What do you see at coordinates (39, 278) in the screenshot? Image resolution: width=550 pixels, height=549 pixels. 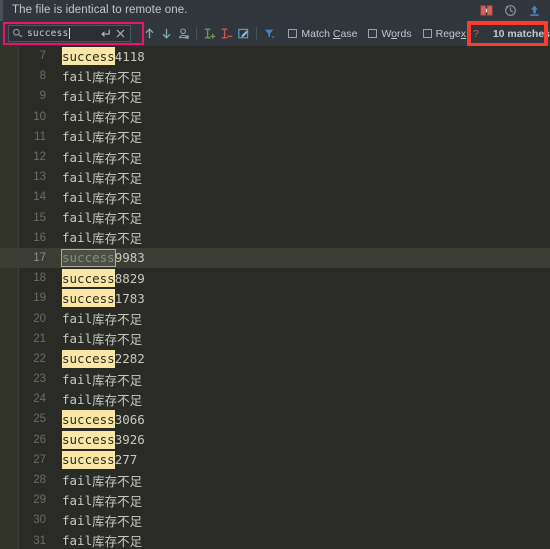 I see `line-number: 18` at bounding box center [39, 278].